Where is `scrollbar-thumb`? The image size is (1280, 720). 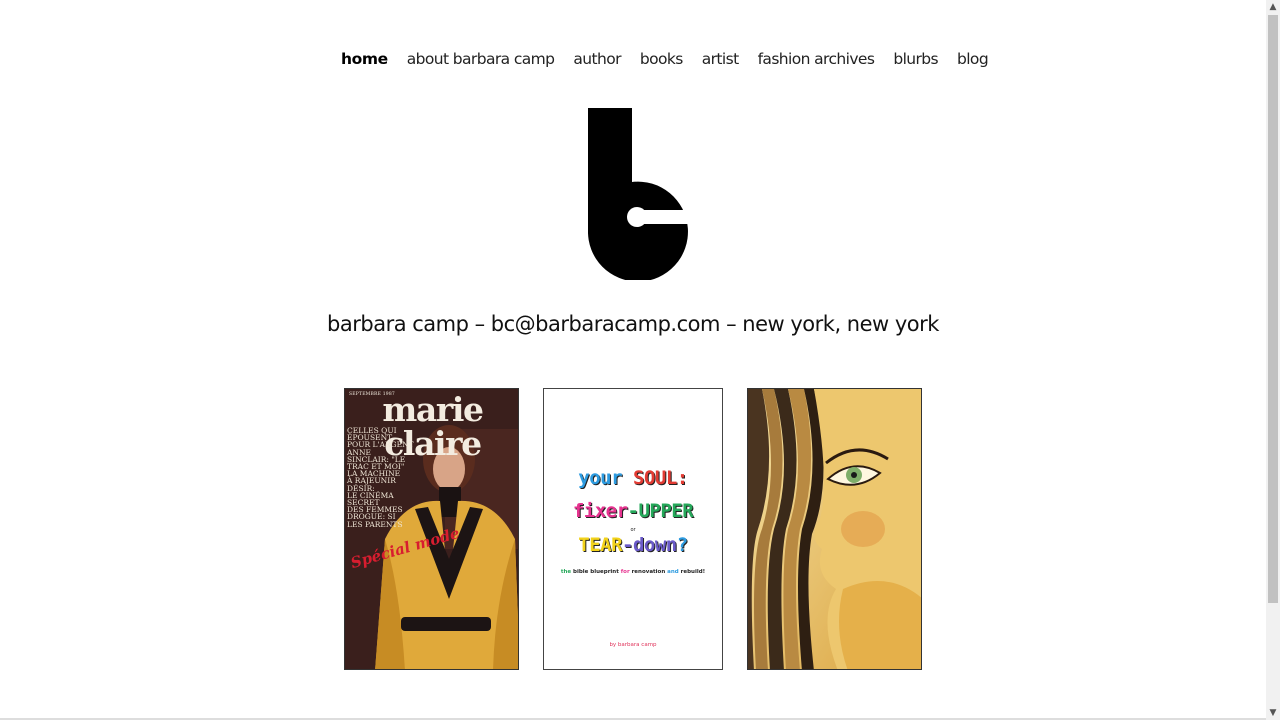
scrollbar-thumb is located at coordinates (1273, 309).